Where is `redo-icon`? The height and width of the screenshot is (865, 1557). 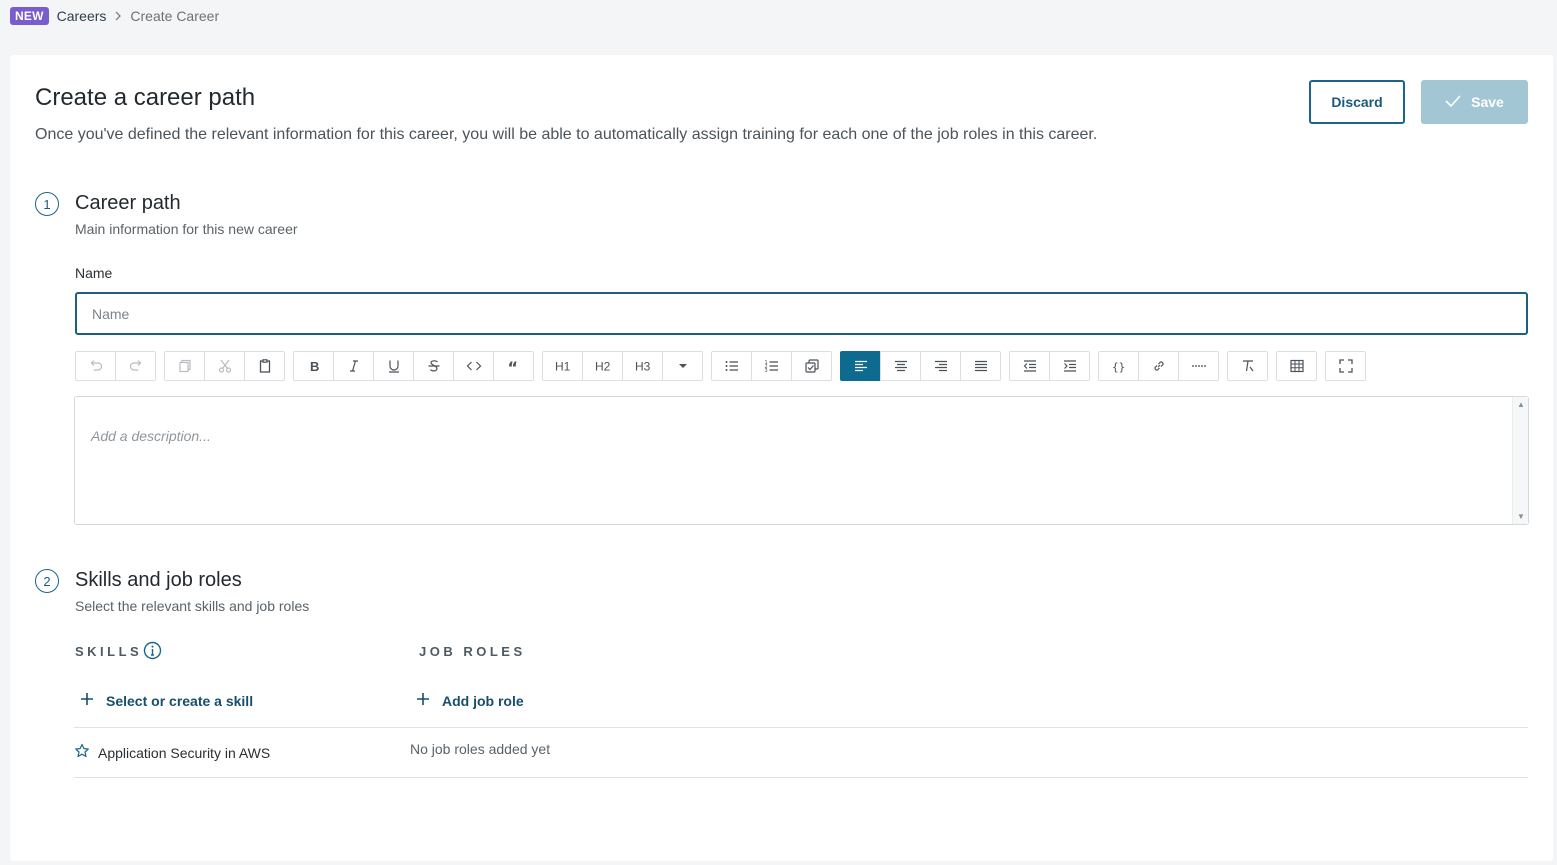 redo-icon is located at coordinates (135, 366).